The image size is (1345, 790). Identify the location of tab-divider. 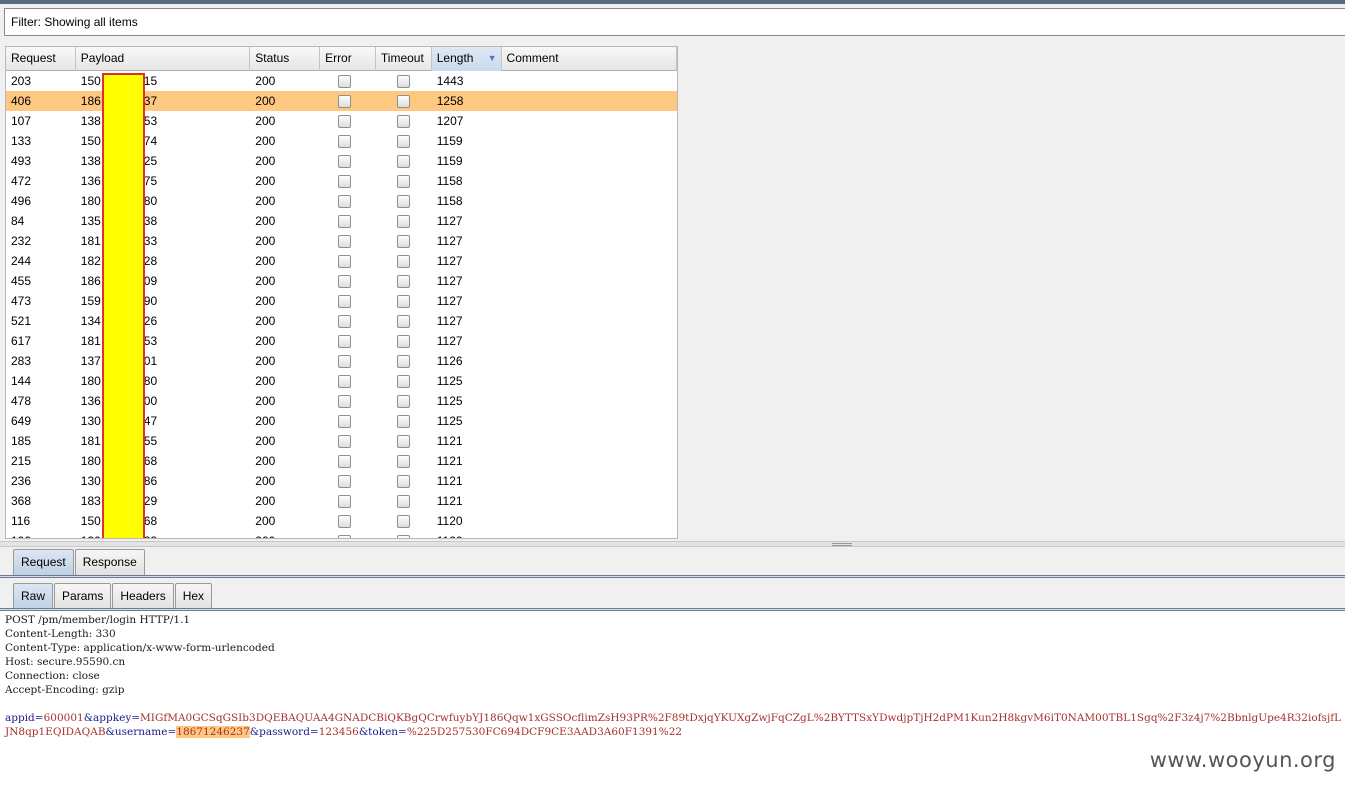
(672, 576).